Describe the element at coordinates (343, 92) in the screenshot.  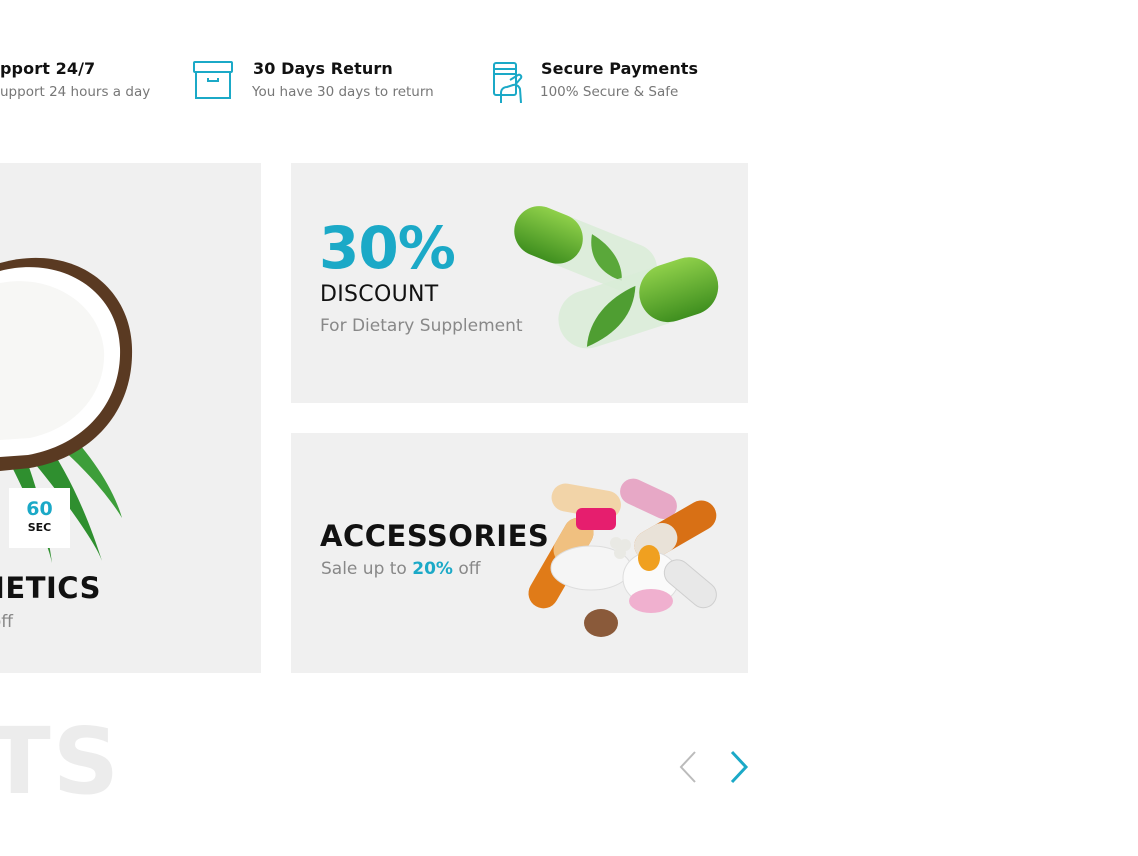
I see `feature-subtitle: You have 30 days to return` at that location.